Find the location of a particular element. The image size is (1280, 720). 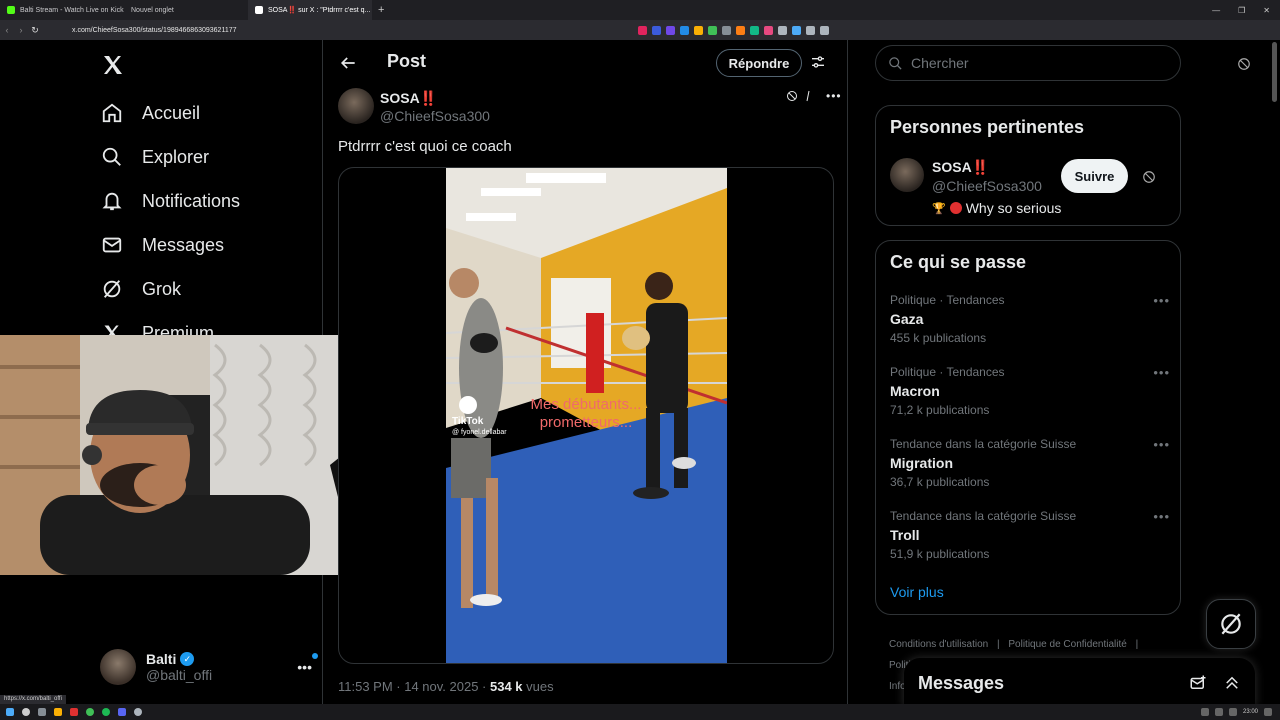

expand-up-icon is located at coordinates (1232, 683).